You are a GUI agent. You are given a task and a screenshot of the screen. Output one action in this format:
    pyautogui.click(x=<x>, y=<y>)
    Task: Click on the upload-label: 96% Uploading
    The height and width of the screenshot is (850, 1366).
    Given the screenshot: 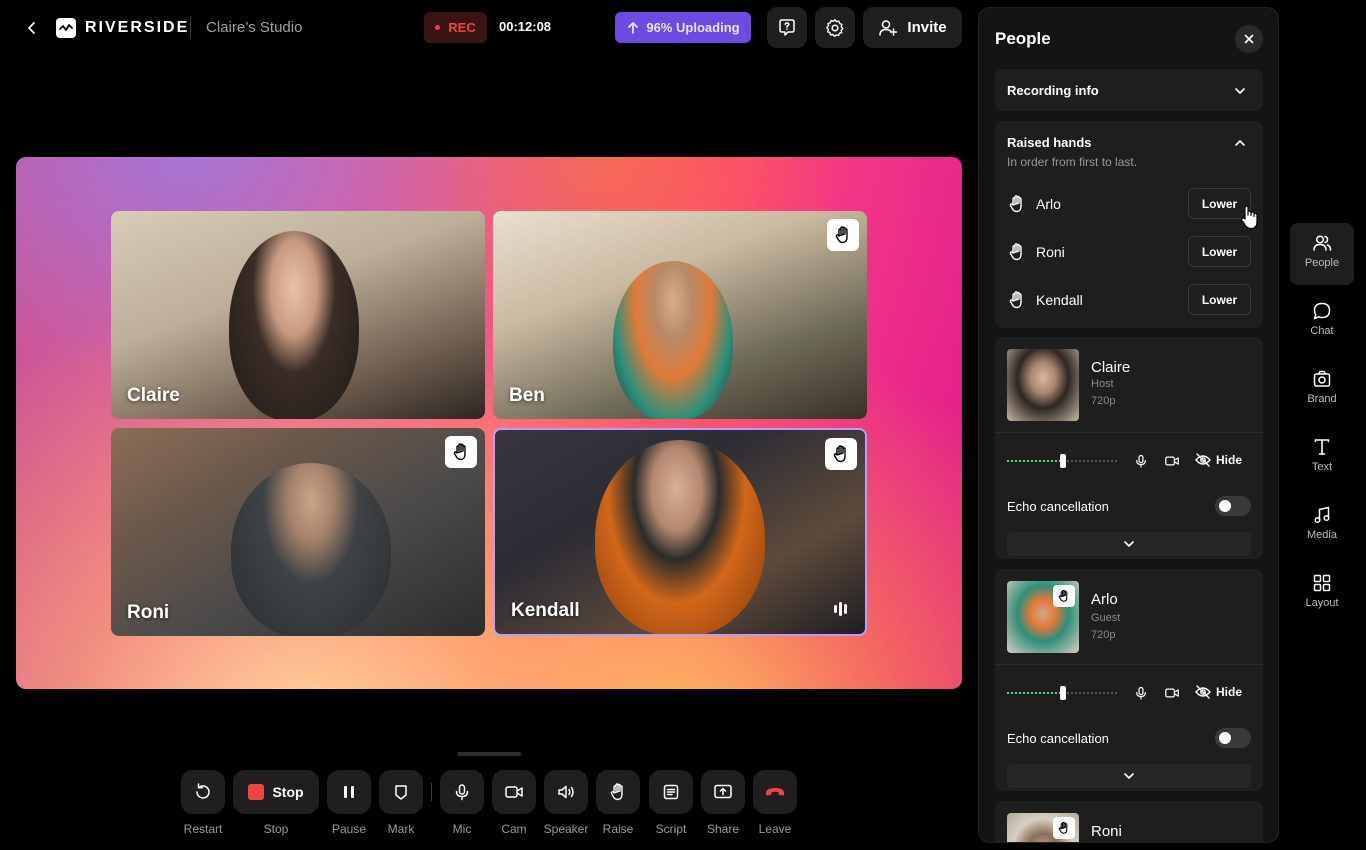 What is the action you would take?
    pyautogui.click(x=693, y=27)
    